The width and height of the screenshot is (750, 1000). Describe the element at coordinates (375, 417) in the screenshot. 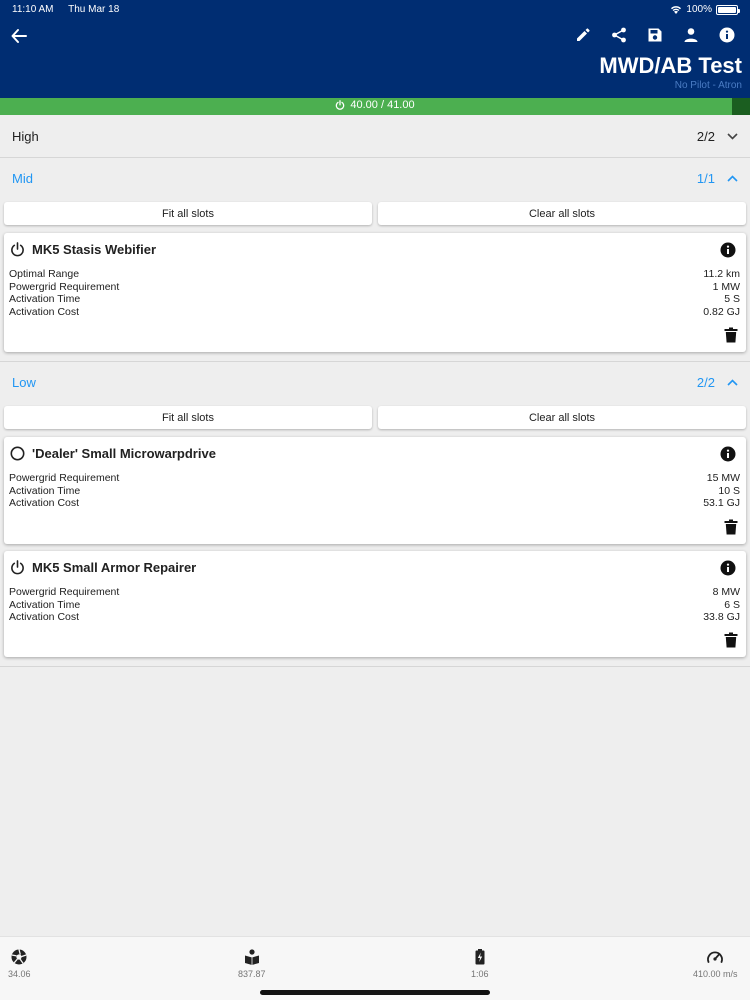

I see `low-slot-actions: Fit all slots Clear all slots` at that location.